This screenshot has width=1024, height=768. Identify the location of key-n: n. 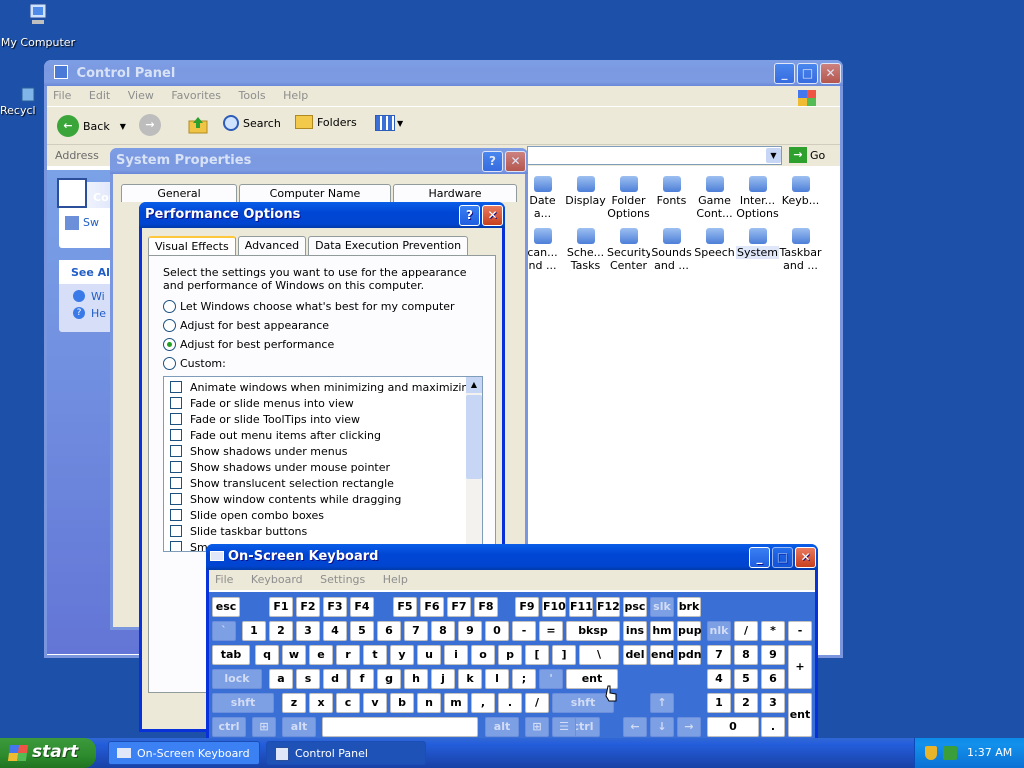
(429, 703).